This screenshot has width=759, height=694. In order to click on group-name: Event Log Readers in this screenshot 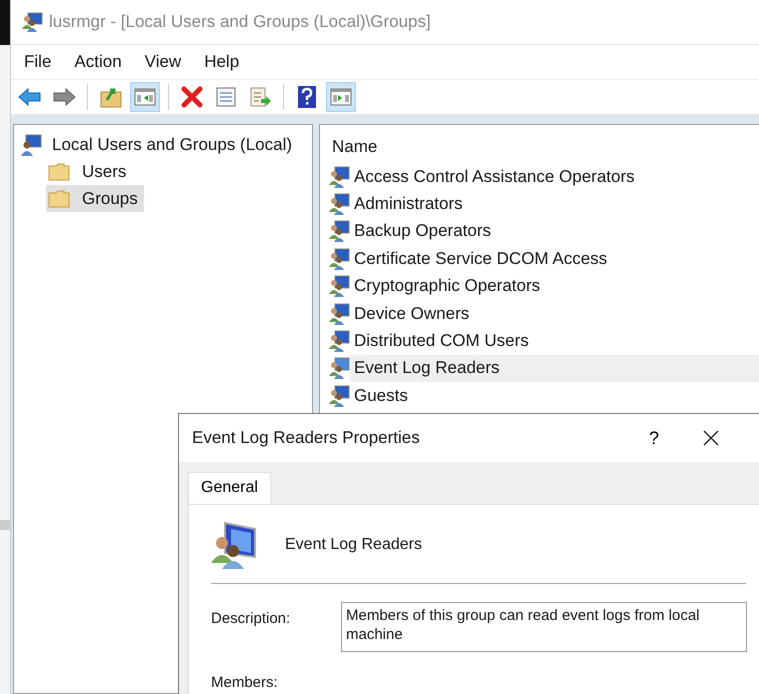, I will do `click(353, 545)`.